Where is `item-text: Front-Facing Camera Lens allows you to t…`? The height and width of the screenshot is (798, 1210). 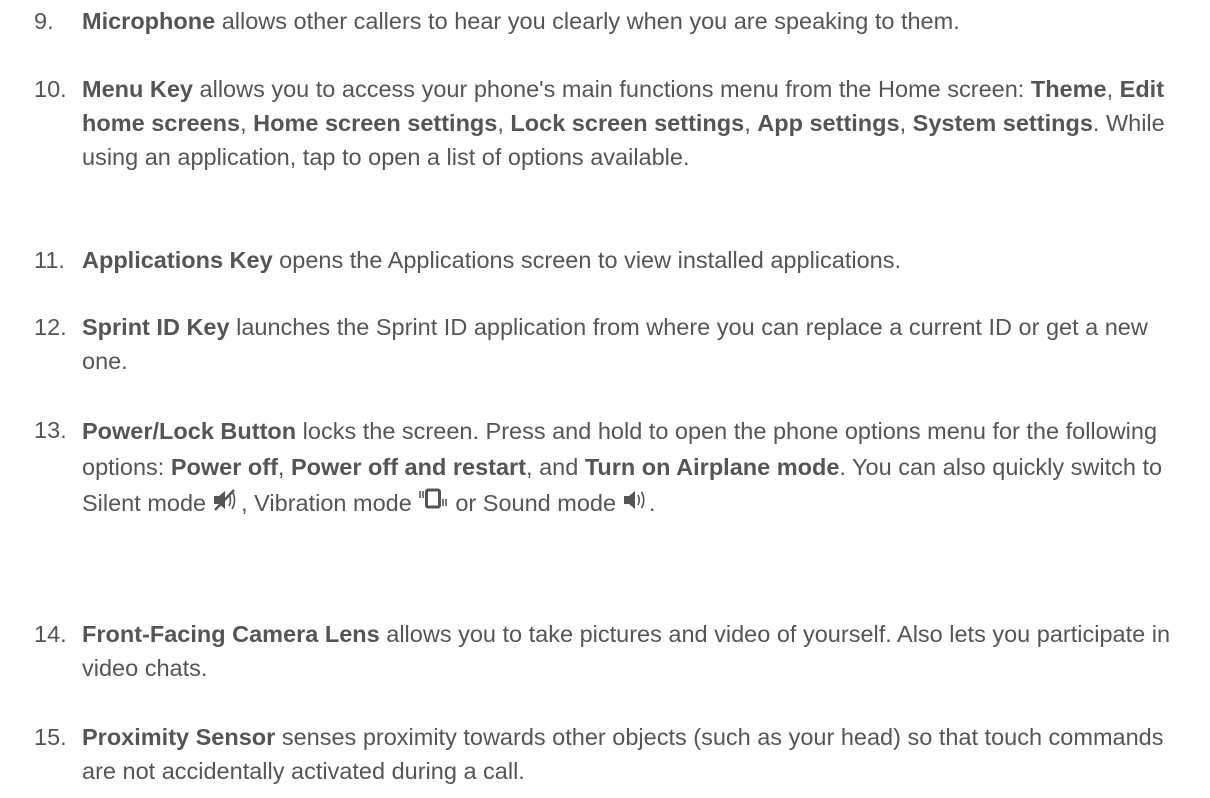 item-text: Front-Facing Camera Lens allows you to t… is located at coordinates (634, 651).